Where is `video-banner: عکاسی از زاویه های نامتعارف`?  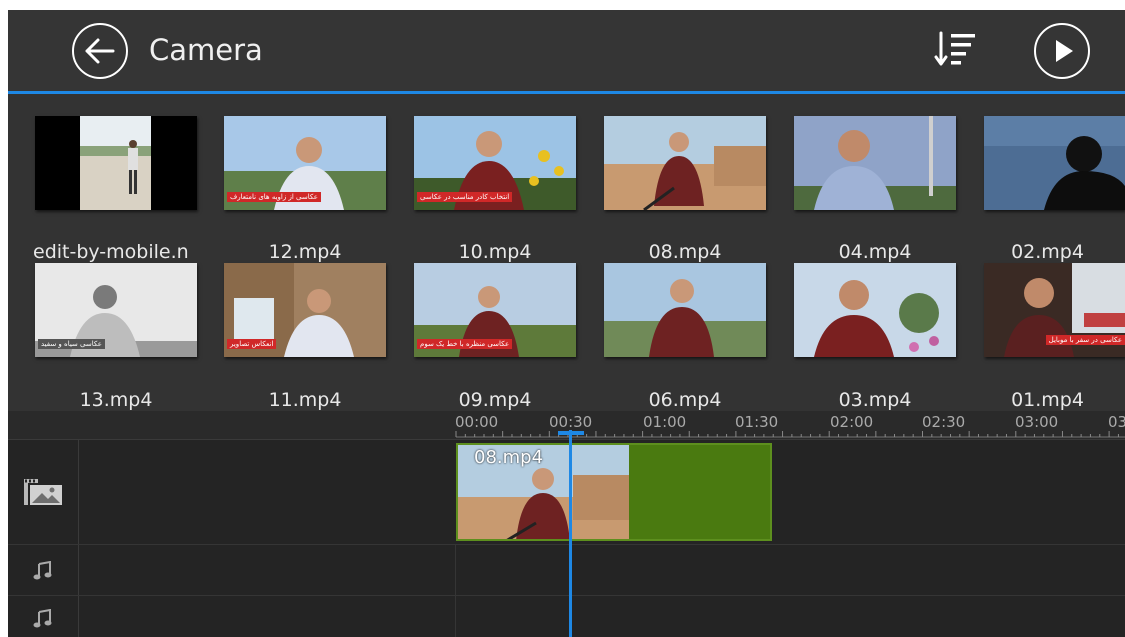 video-banner: عکاسی از زاویه های نامتعارف is located at coordinates (274, 197).